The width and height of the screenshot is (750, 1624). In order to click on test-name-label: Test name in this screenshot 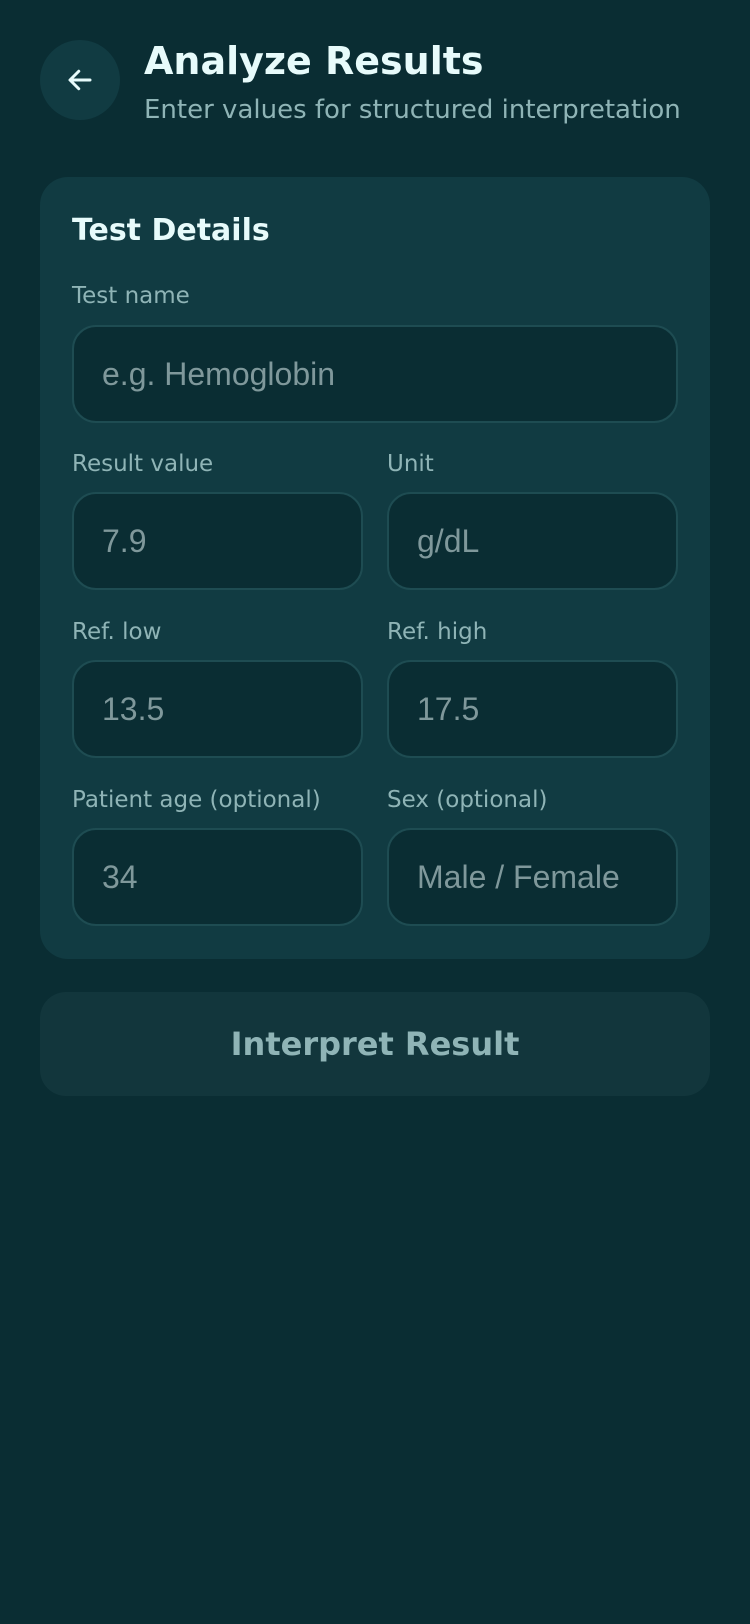, I will do `click(131, 296)`.